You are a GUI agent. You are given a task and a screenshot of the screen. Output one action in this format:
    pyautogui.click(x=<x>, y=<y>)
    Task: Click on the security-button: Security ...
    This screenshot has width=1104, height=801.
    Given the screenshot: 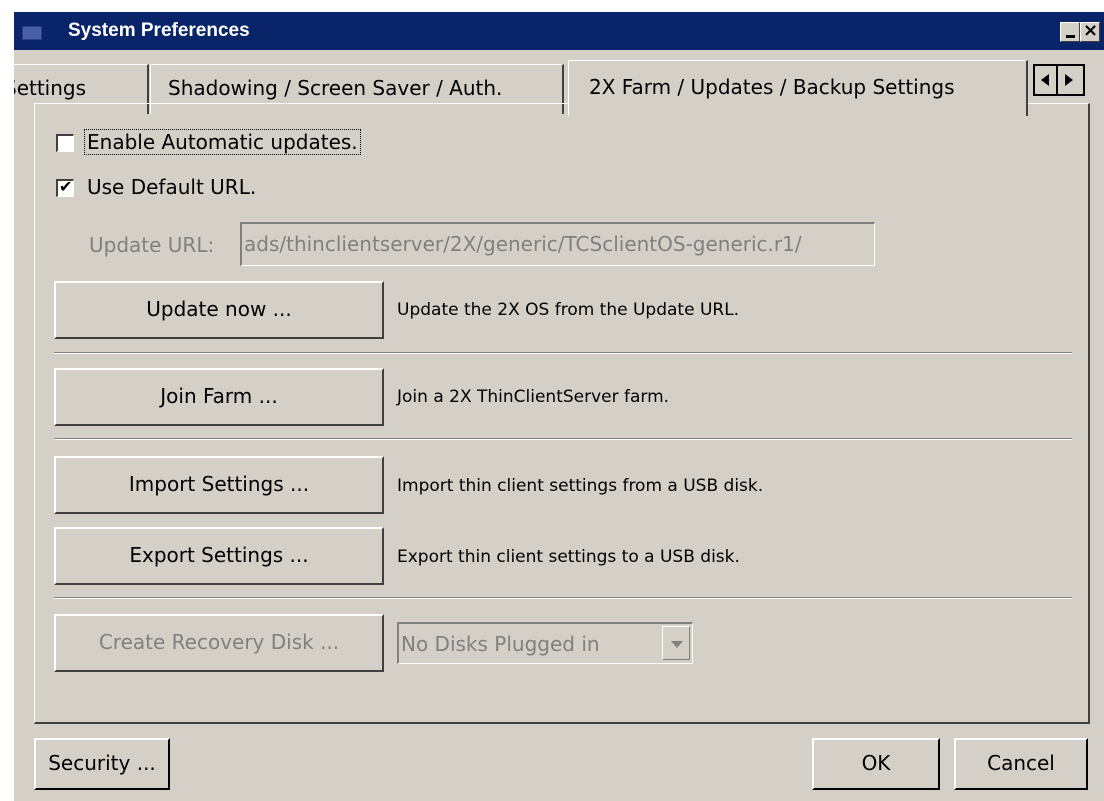 What is the action you would take?
    pyautogui.click(x=102, y=764)
    